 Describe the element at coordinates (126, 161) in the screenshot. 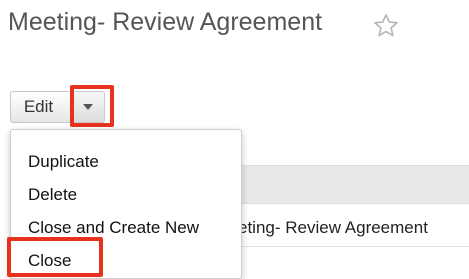

I see `menu-item-duplicate: Duplicate` at that location.